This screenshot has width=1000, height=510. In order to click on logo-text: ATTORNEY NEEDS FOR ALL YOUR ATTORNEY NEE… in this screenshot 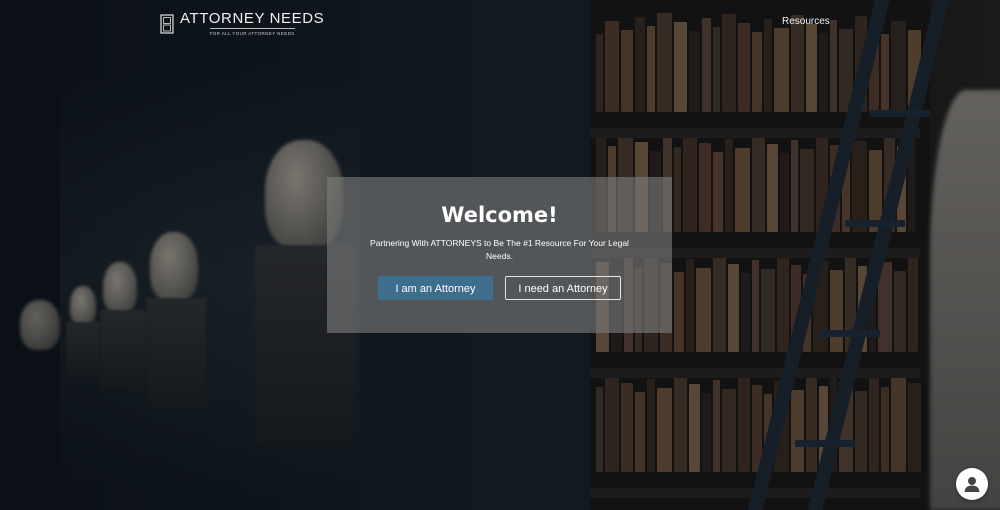, I will do `click(252, 23)`.